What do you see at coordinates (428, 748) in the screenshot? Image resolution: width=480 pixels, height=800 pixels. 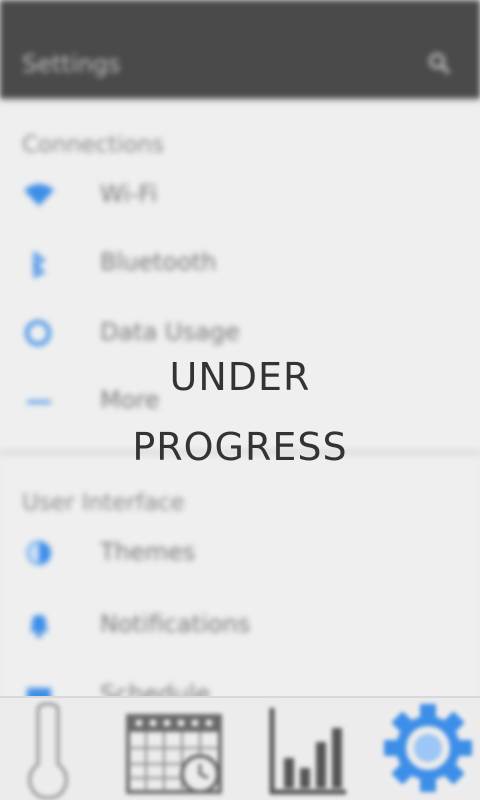 I see `gear-icon` at bounding box center [428, 748].